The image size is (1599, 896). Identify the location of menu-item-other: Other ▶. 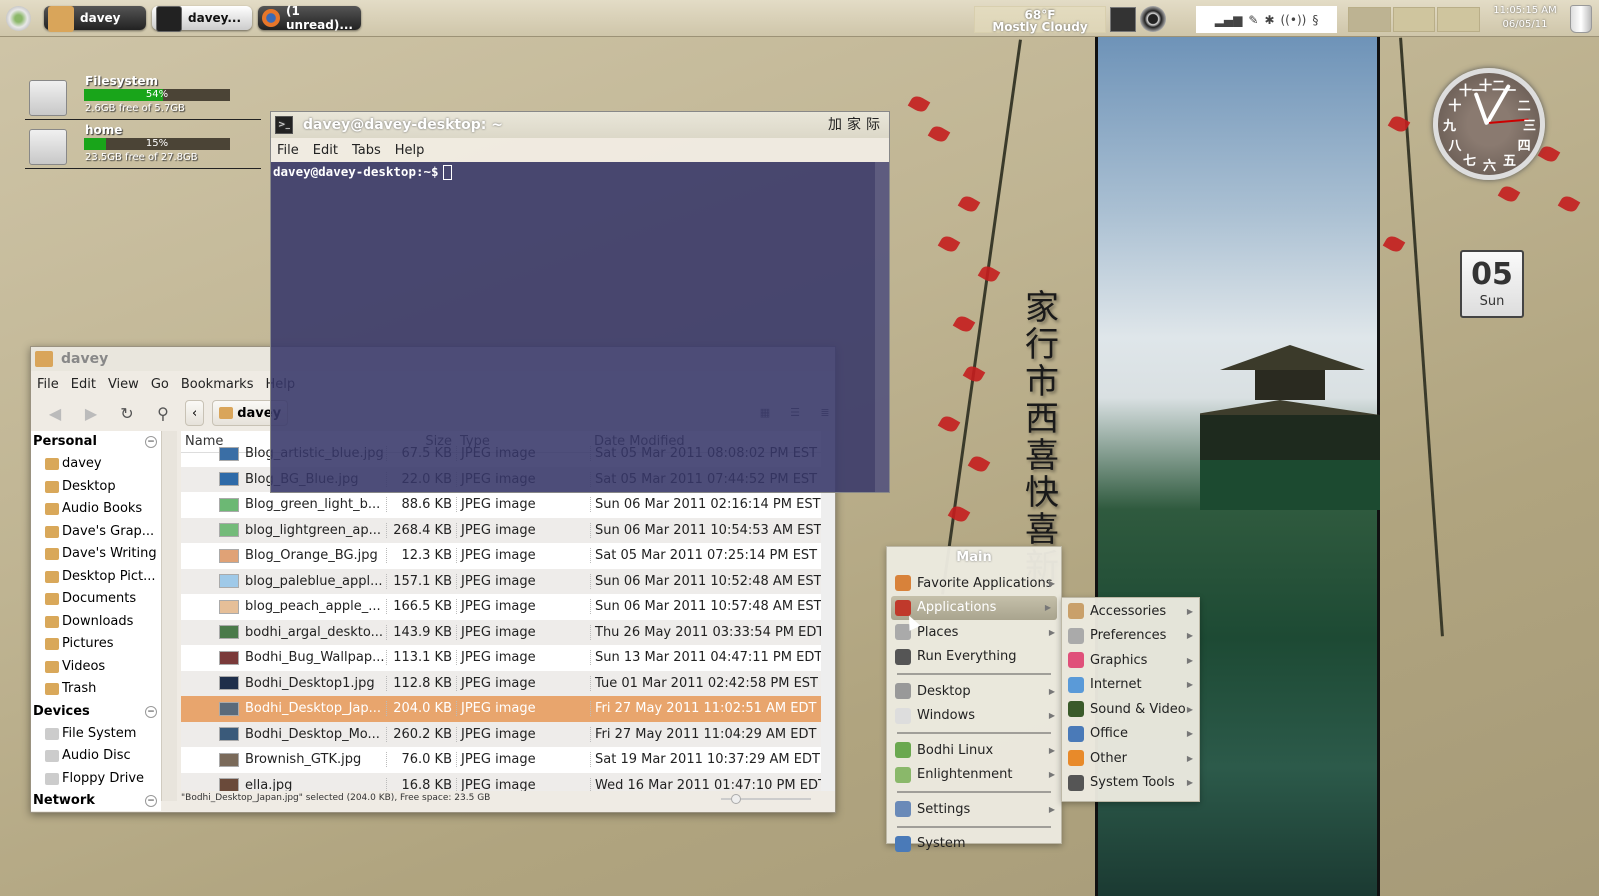
(1130, 758).